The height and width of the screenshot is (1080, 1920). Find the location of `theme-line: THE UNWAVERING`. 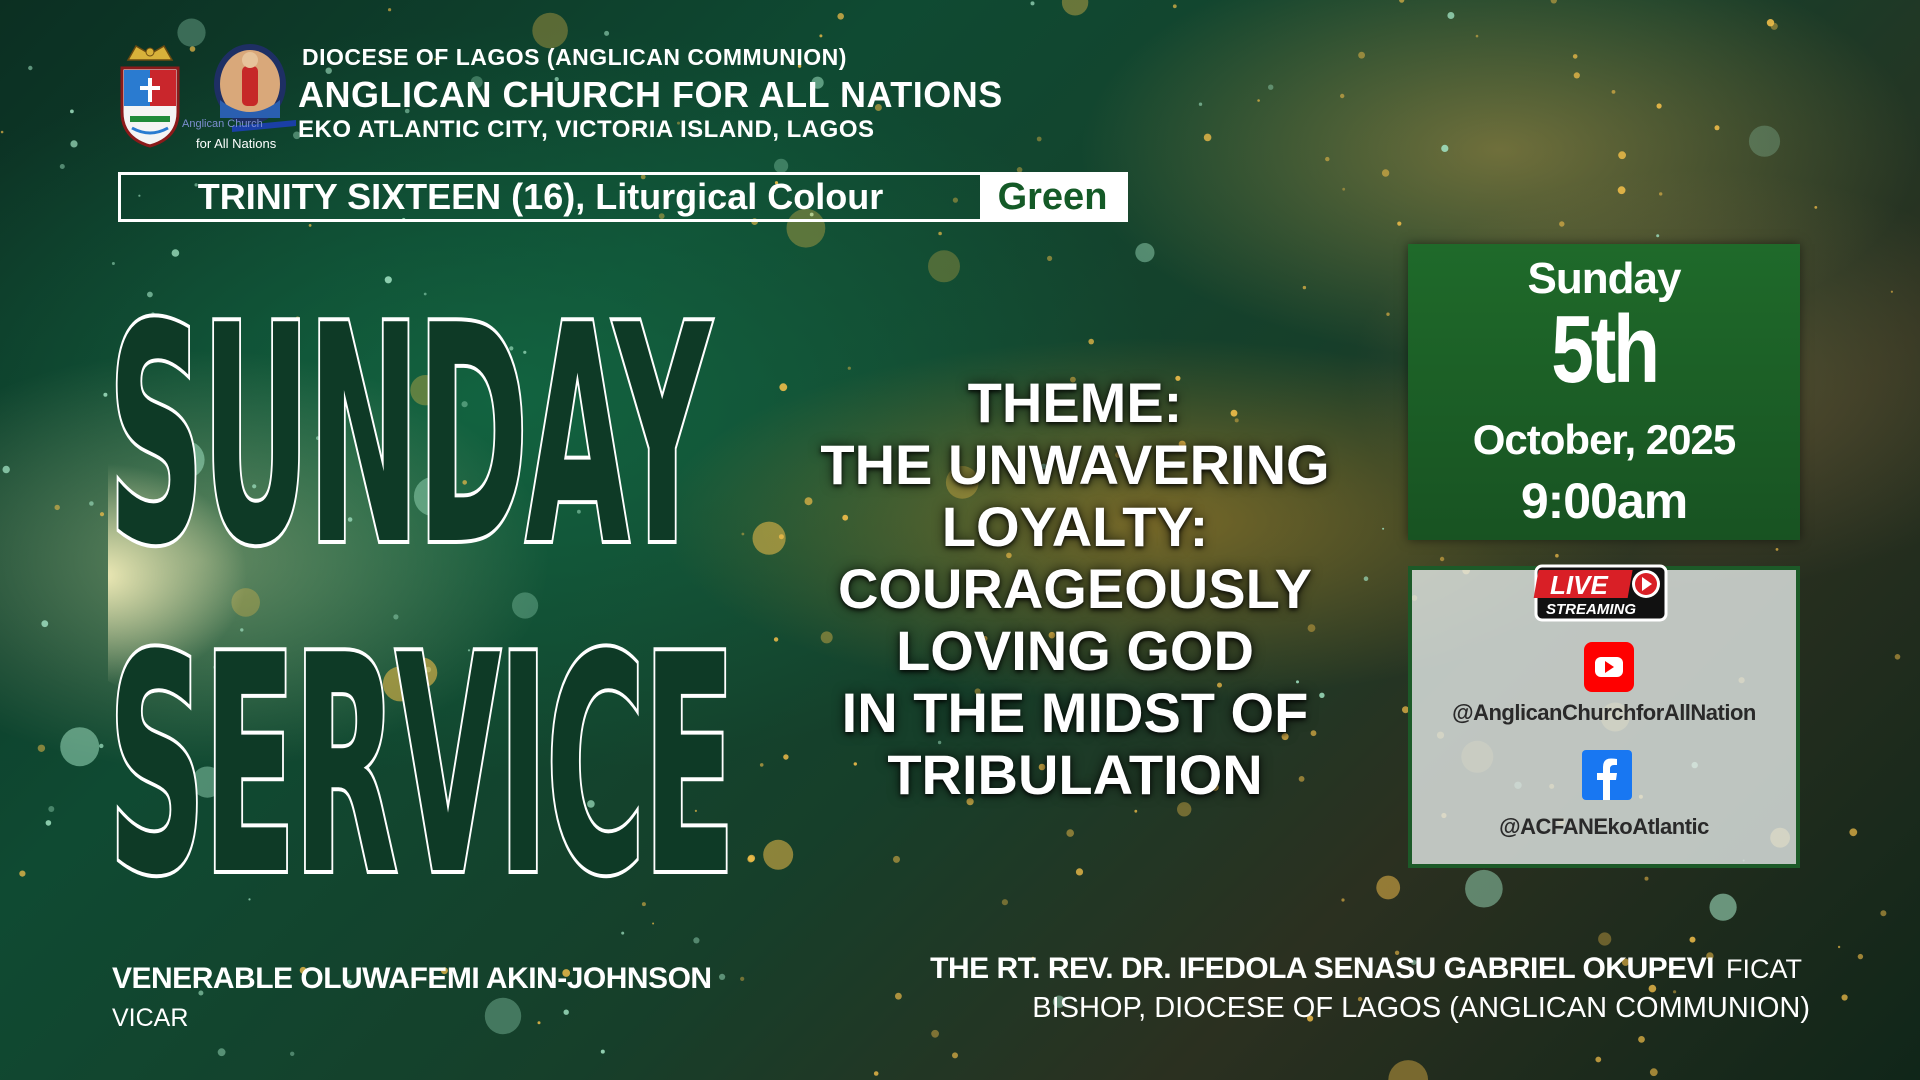

theme-line: THE UNWAVERING is located at coordinates (1075, 464).